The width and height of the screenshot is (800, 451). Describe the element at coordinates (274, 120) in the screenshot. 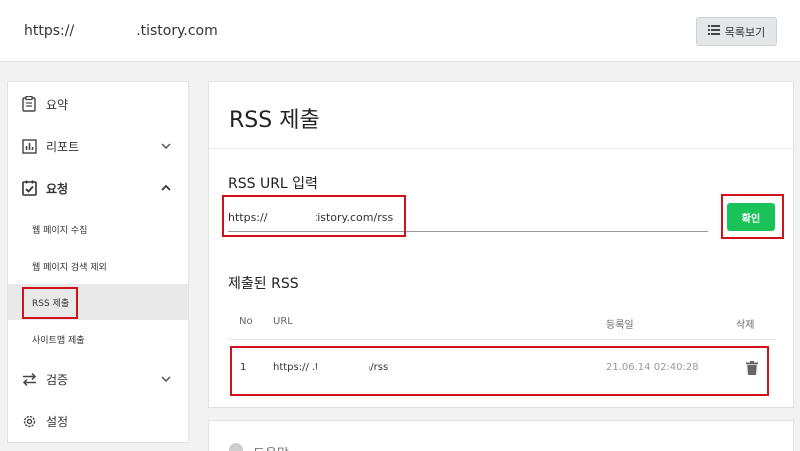

I see `page-title: RSS 제출` at that location.